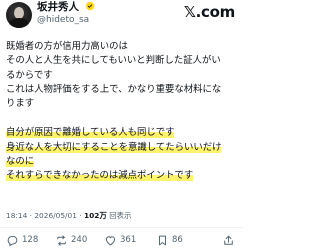 The height and width of the screenshot is (250, 320). Describe the element at coordinates (121, 15) in the screenshot. I see `post-header: 坂井秀人 @hideto_sa 𝕏.com` at that location.